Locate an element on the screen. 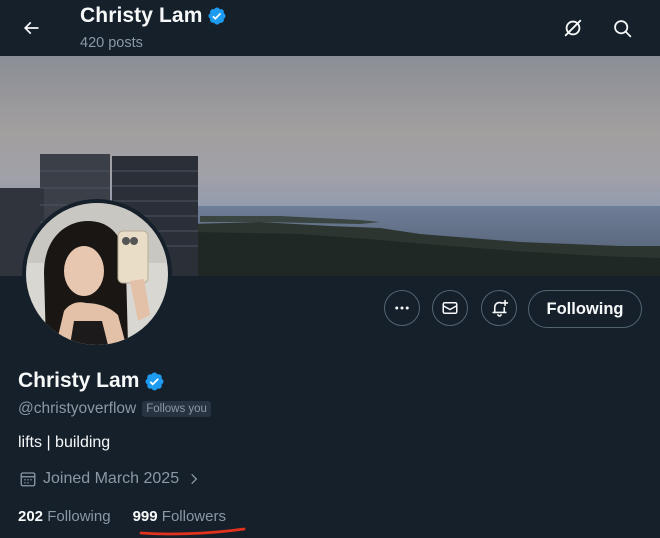  top-bar: Christy Lam 420 posts is located at coordinates (330, 28).